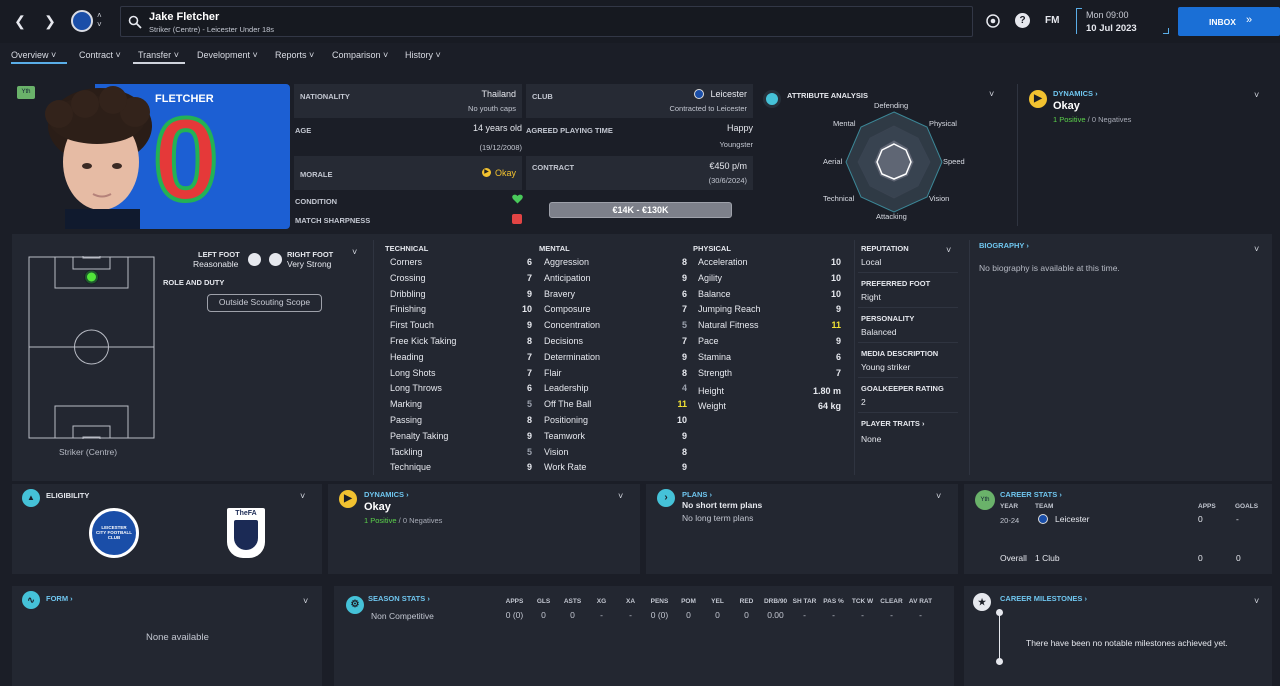 The width and height of the screenshot is (1280, 686). What do you see at coordinates (114, 533) in the screenshot?
I see `leicester-crest-icon: LEICESTER CITY FOOTBALL CLUB` at bounding box center [114, 533].